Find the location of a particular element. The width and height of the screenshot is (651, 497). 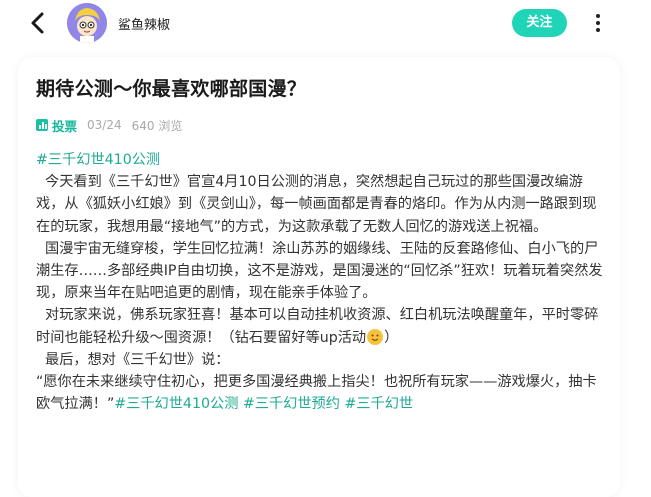

avatar is located at coordinates (87, 23).